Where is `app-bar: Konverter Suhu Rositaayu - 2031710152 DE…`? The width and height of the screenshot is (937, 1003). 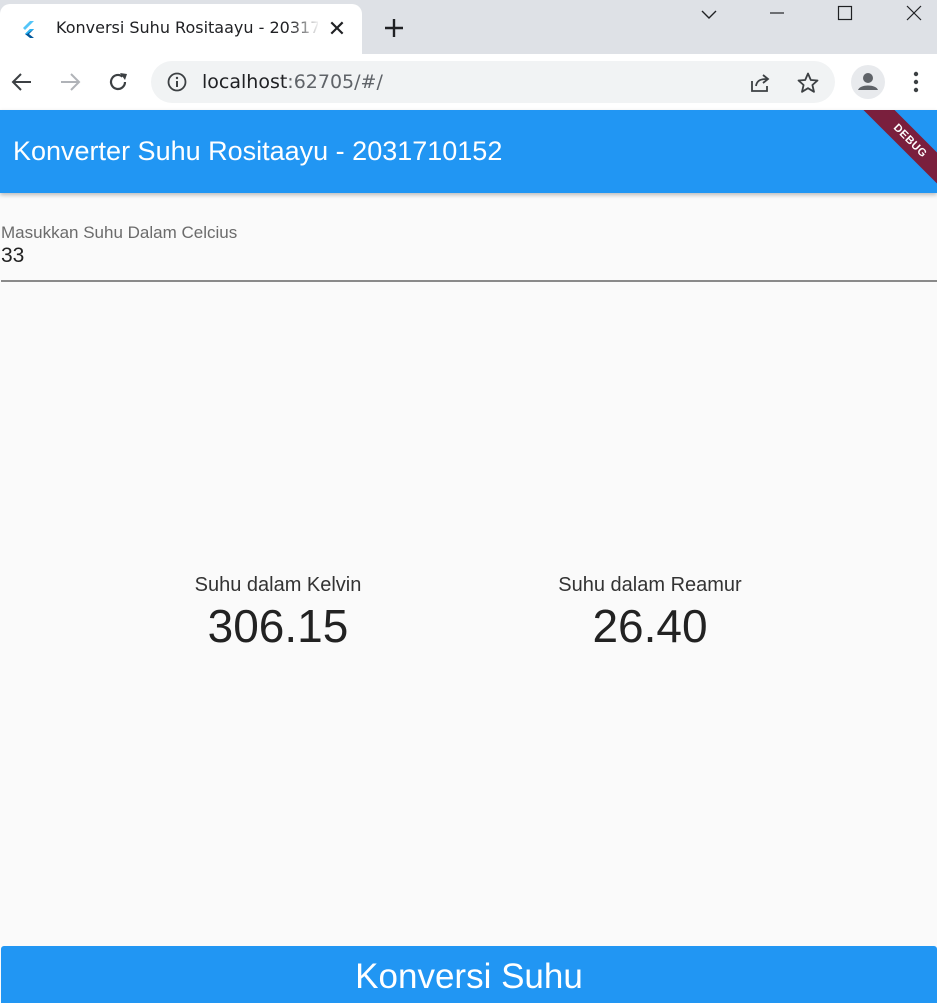
app-bar: Konverter Suhu Rositaayu - 2031710152 DE… is located at coordinates (468, 151).